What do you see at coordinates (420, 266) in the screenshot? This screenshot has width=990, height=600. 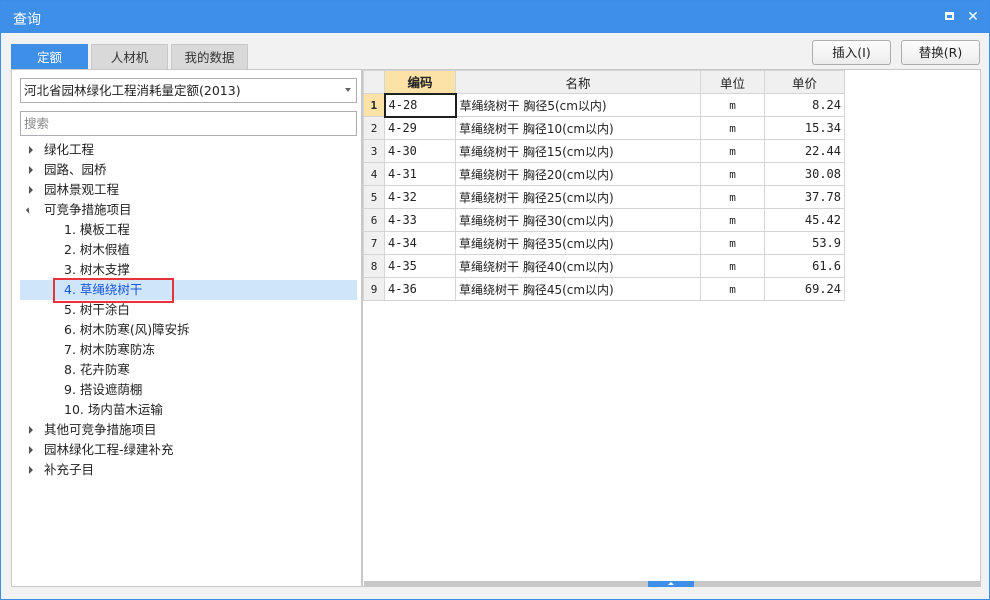 I see `code-cell: 4-35` at bounding box center [420, 266].